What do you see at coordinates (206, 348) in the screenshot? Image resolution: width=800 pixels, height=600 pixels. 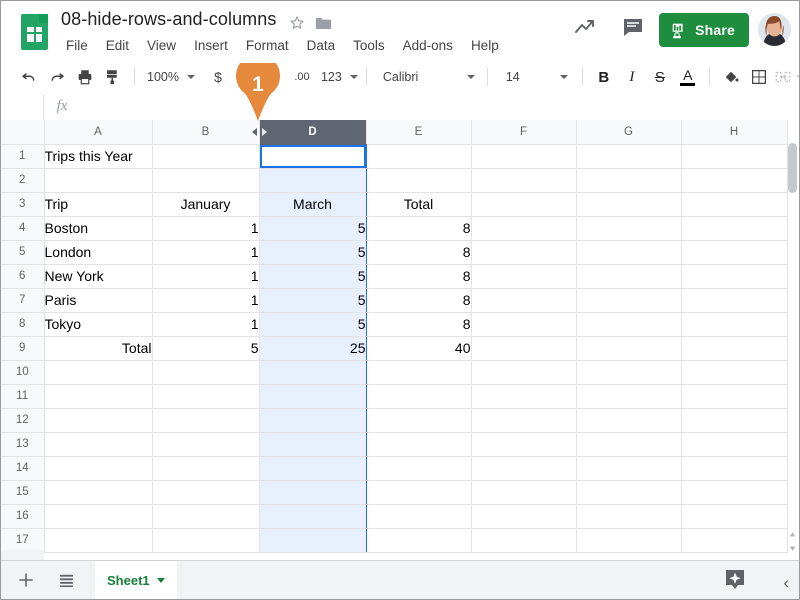 I see `cell-B9: 5` at bounding box center [206, 348].